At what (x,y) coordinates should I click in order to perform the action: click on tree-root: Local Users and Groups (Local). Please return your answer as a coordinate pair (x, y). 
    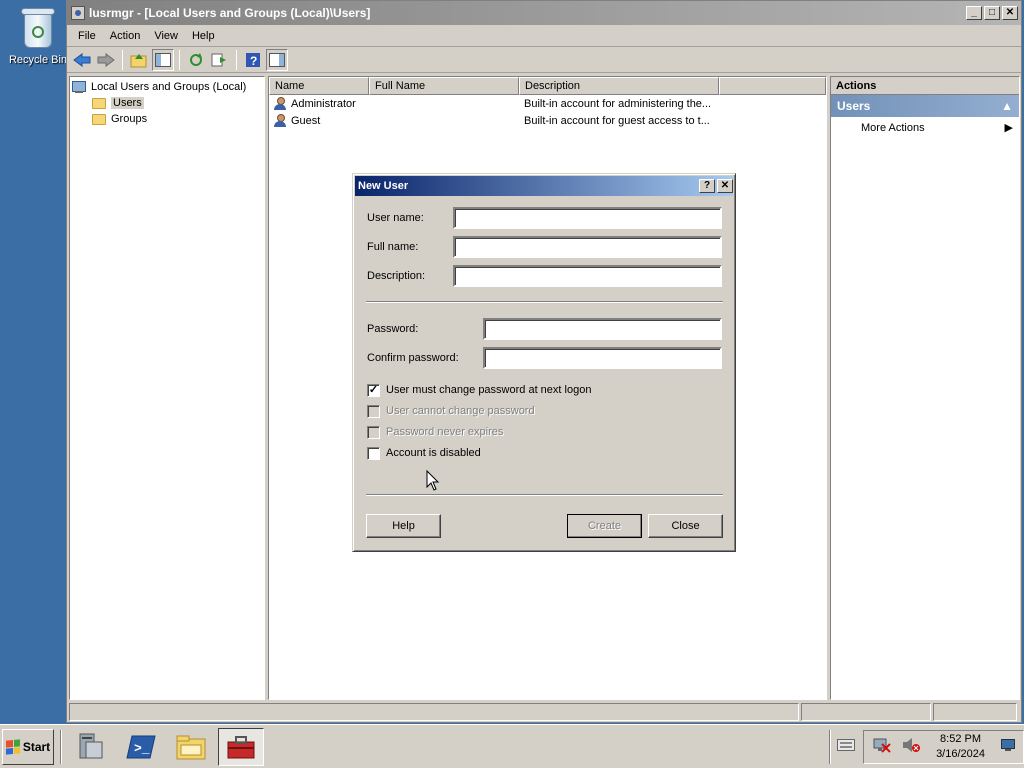
    Looking at the image, I should click on (167, 87).